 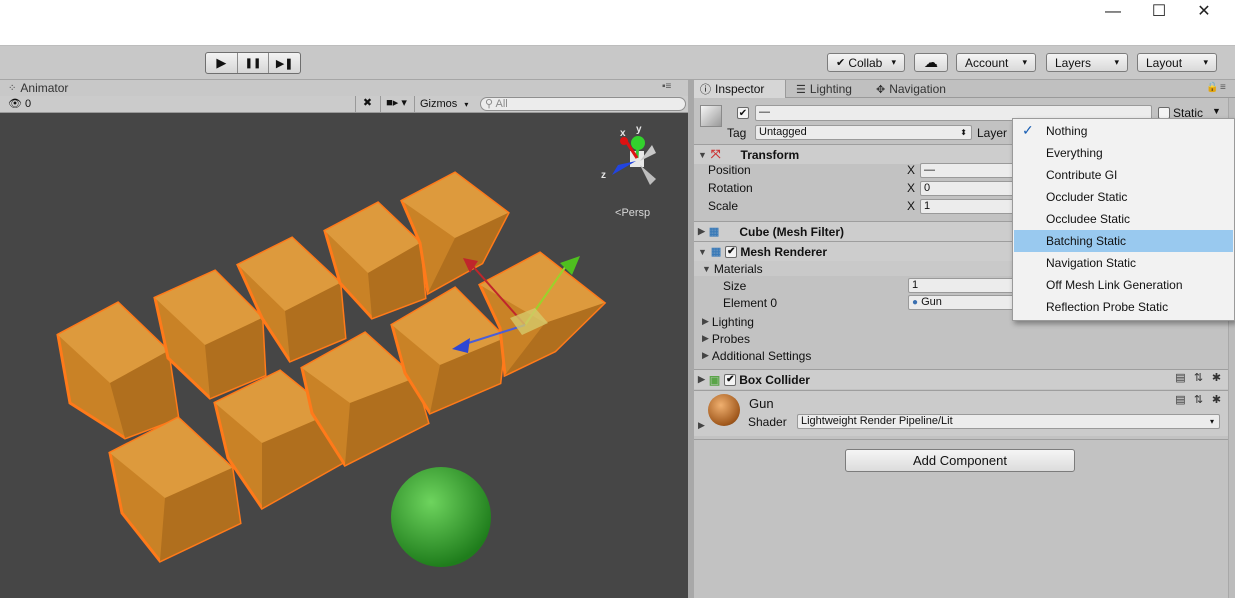 I want to click on probes-foldout: ▶ Probes, so click(x=961, y=338).